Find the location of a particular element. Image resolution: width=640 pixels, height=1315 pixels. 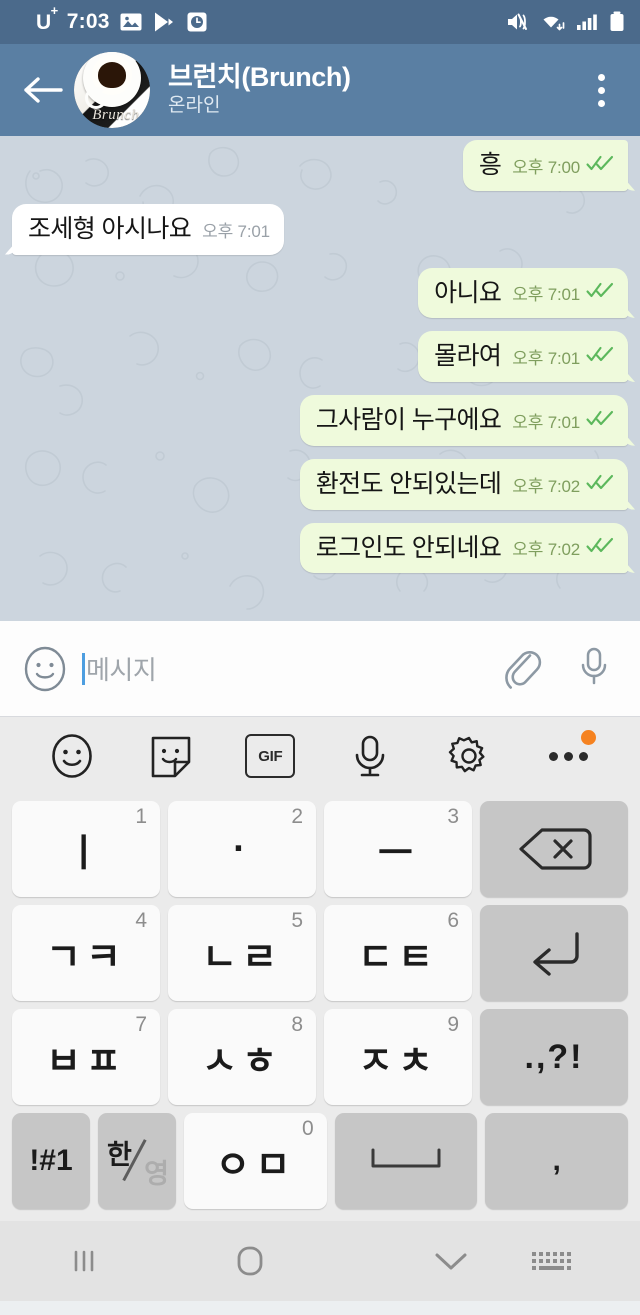

message-time: 오후 7:00 is located at coordinates (546, 167).